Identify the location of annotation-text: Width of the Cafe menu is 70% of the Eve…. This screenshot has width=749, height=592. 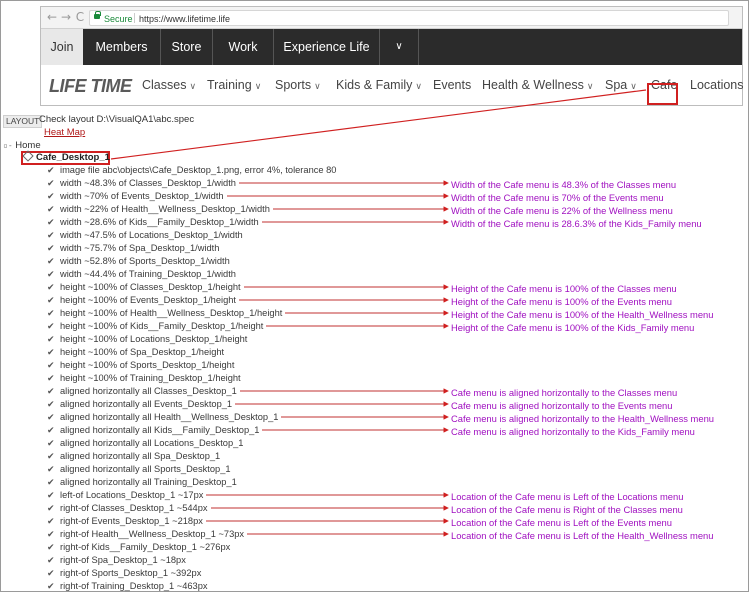
(557, 197).